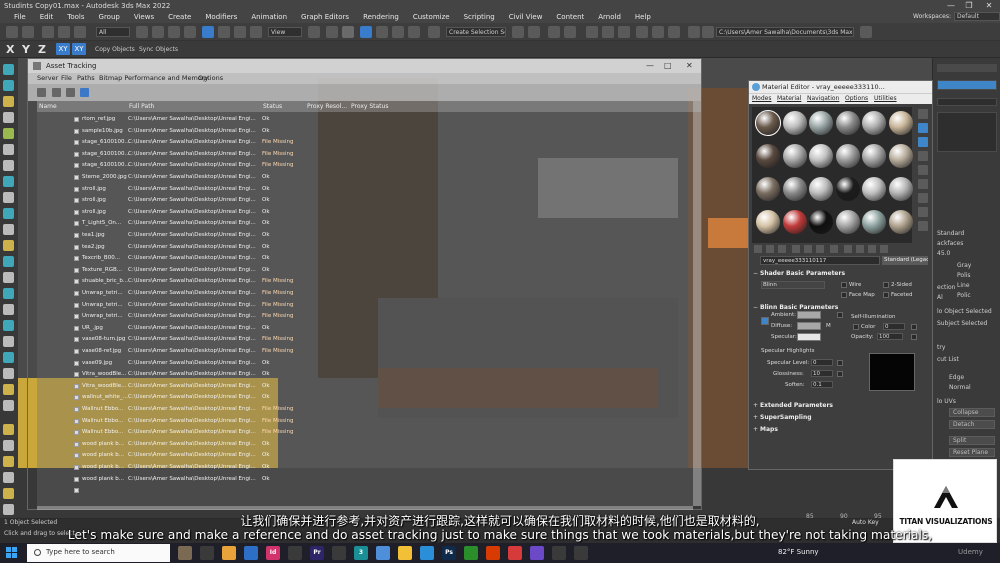 This screenshot has width=1000, height=563. Describe the element at coordinates (332, 32) in the screenshot. I see `select-manipulate-icon` at that location.